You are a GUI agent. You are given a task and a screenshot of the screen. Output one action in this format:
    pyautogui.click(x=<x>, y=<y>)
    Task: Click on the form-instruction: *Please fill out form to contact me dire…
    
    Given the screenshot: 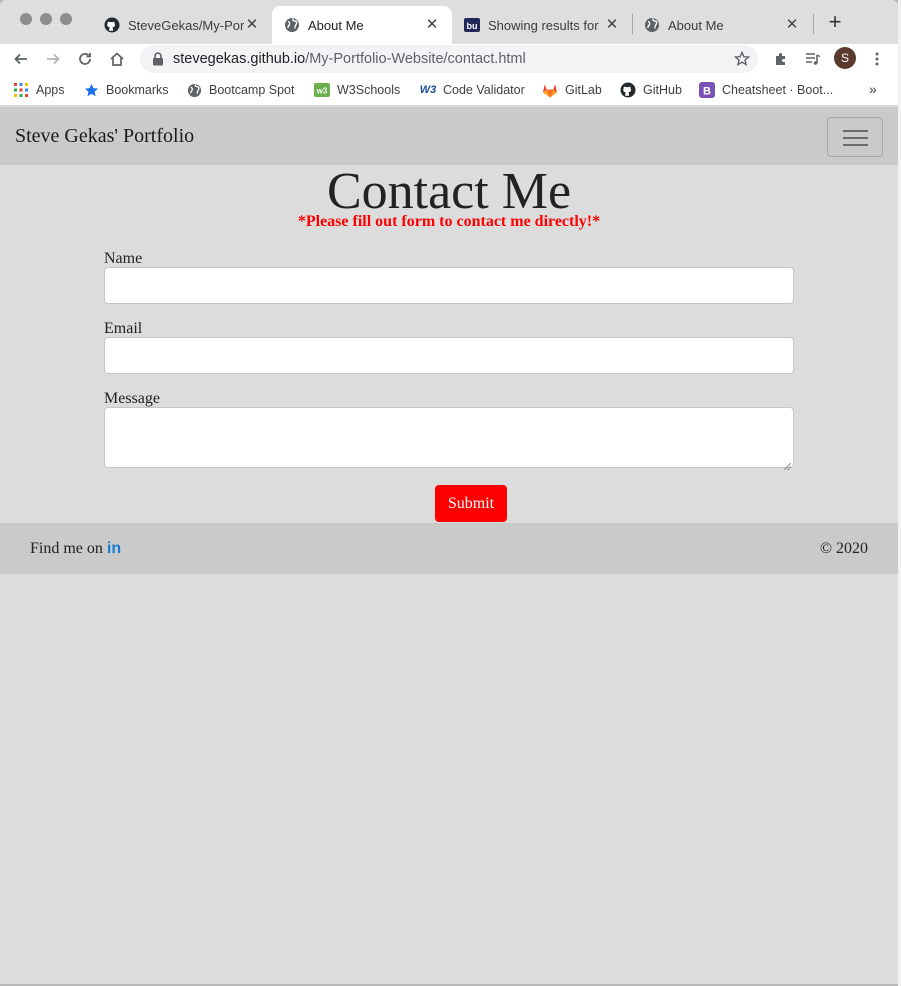 What is the action you would take?
    pyautogui.click(x=449, y=221)
    